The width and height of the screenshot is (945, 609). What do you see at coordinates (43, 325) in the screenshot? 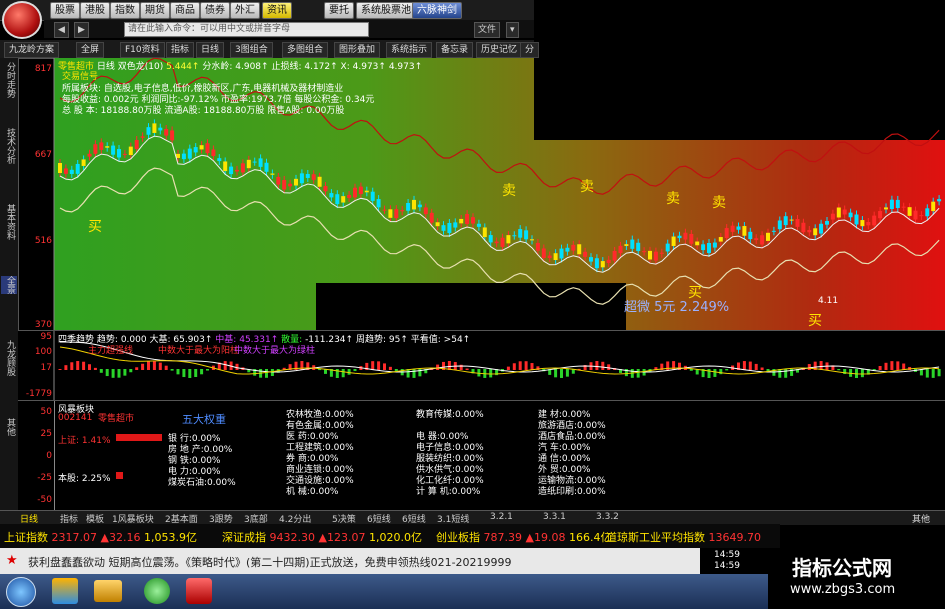
I see `y-axis-bottom: 370` at bounding box center [43, 325].